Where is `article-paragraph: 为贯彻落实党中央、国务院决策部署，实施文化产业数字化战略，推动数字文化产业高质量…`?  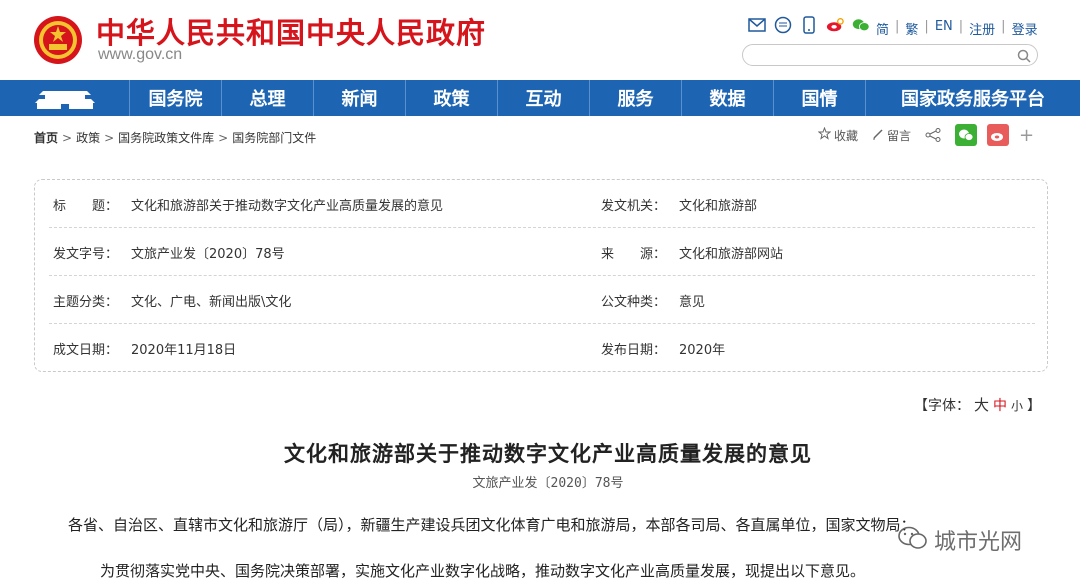 article-paragraph: 为贯彻落实党中央、国务院决策部署，实施文化产业数字化战略，推动数字文化产业高质量… is located at coordinates (483, 571).